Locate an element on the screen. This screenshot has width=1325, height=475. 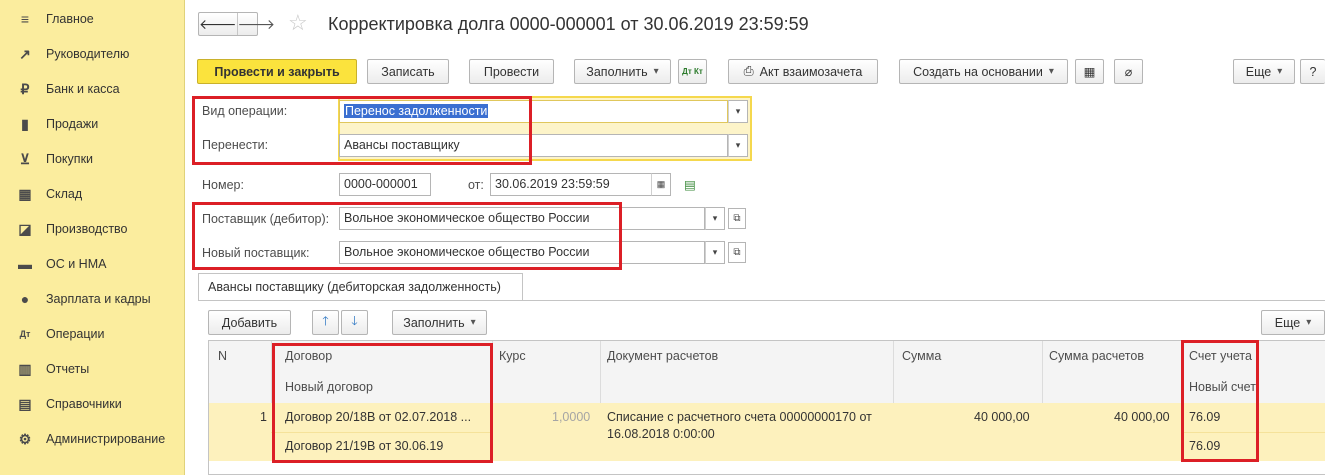
supplier-open-icon: ⧉ is located at coordinates (737, 218).